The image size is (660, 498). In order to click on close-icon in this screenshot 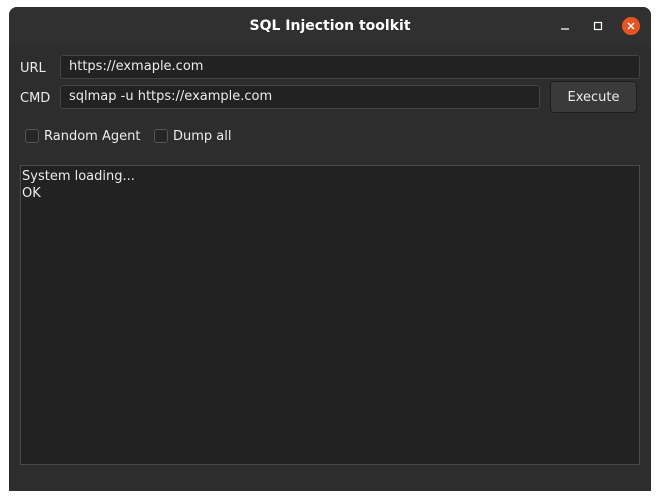, I will do `click(631, 26)`.